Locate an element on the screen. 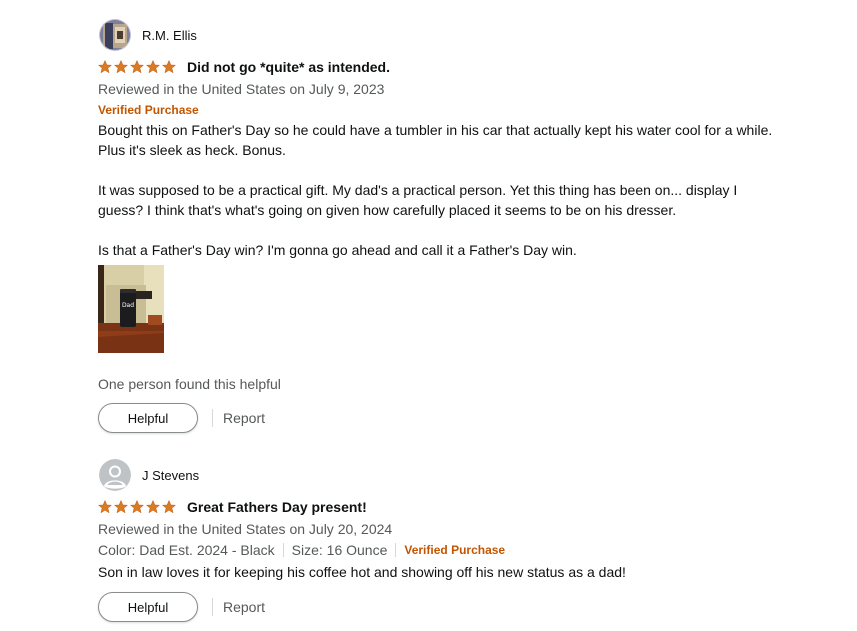  default-user-avatar-icon is located at coordinates (115, 475).